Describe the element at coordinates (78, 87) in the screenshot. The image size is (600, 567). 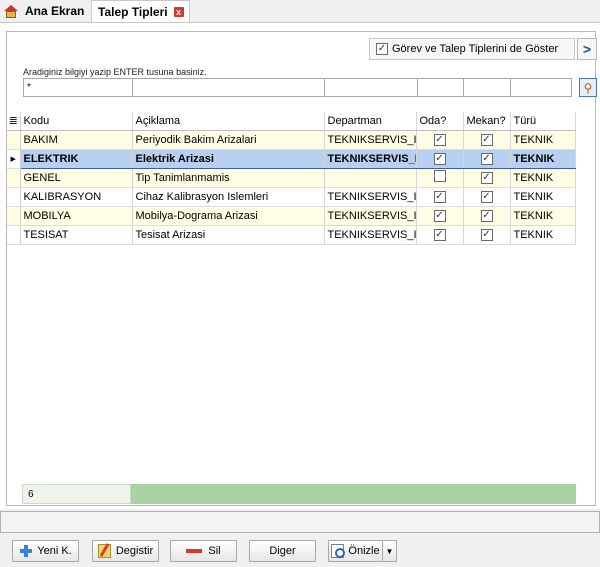
I see `search-input` at that location.